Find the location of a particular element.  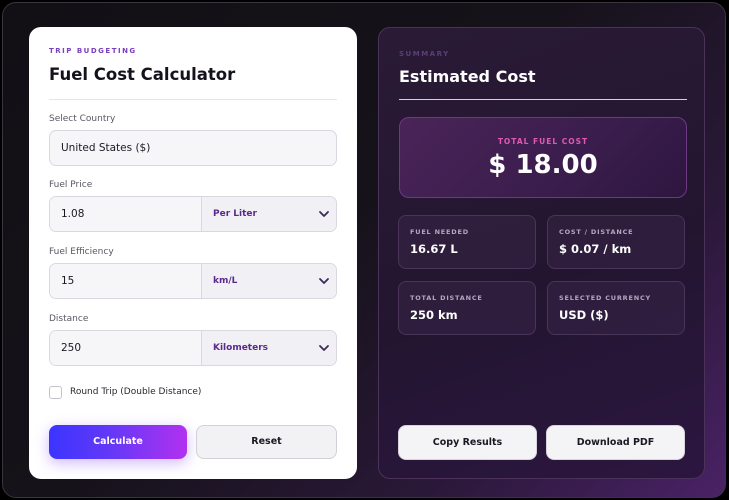

stat-value: 16.67 L is located at coordinates (434, 249).